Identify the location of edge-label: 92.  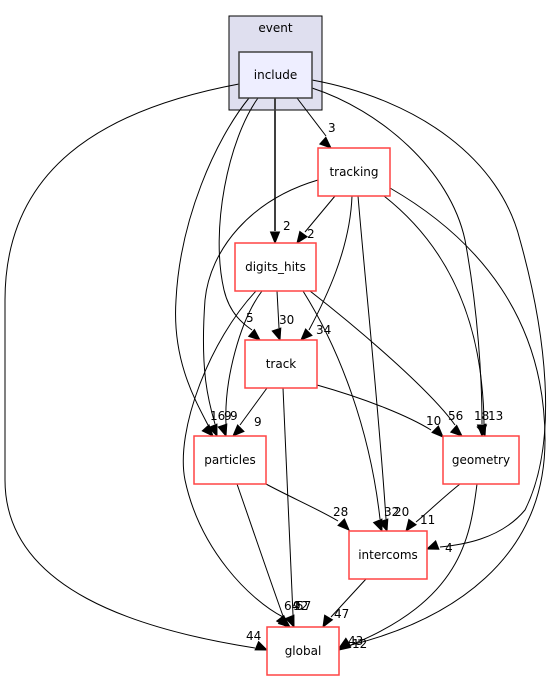
(300, 606).